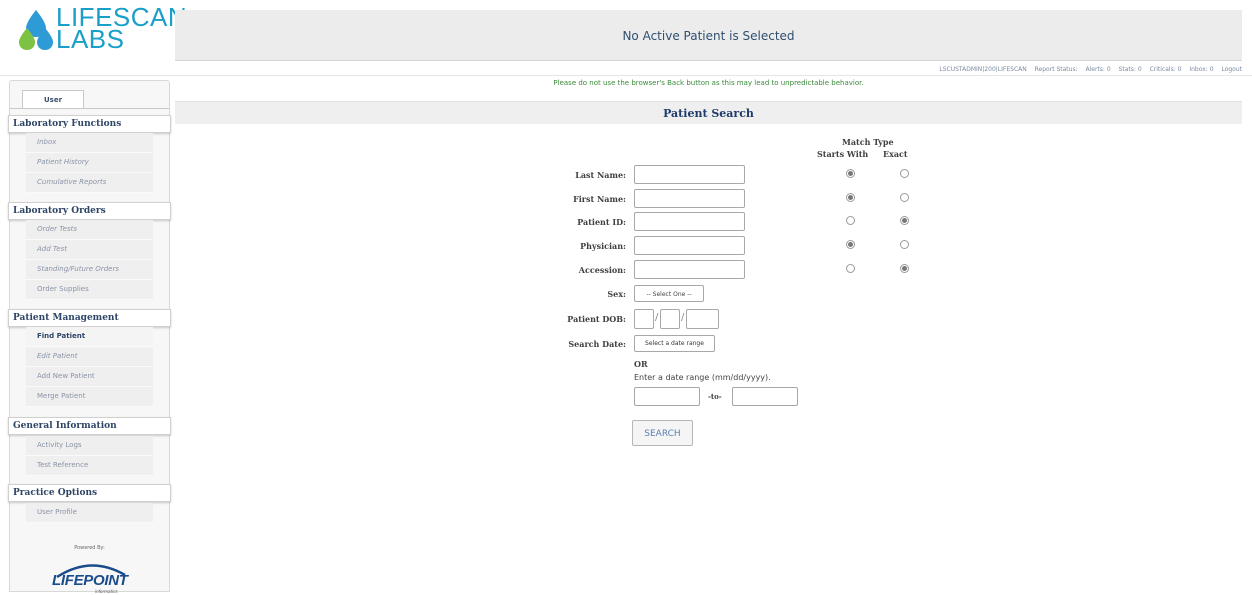 The width and height of the screenshot is (1252, 595). Describe the element at coordinates (596, 319) in the screenshot. I see `dob-label: Patient DOB:` at that location.